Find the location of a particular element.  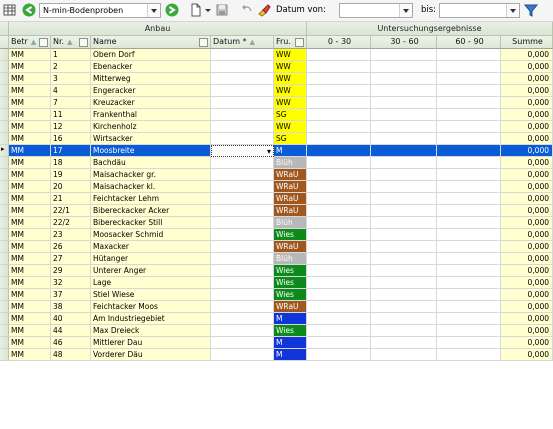

table-row: MM 48 Vorderer Däu M 0,000 is located at coordinates (281, 355).